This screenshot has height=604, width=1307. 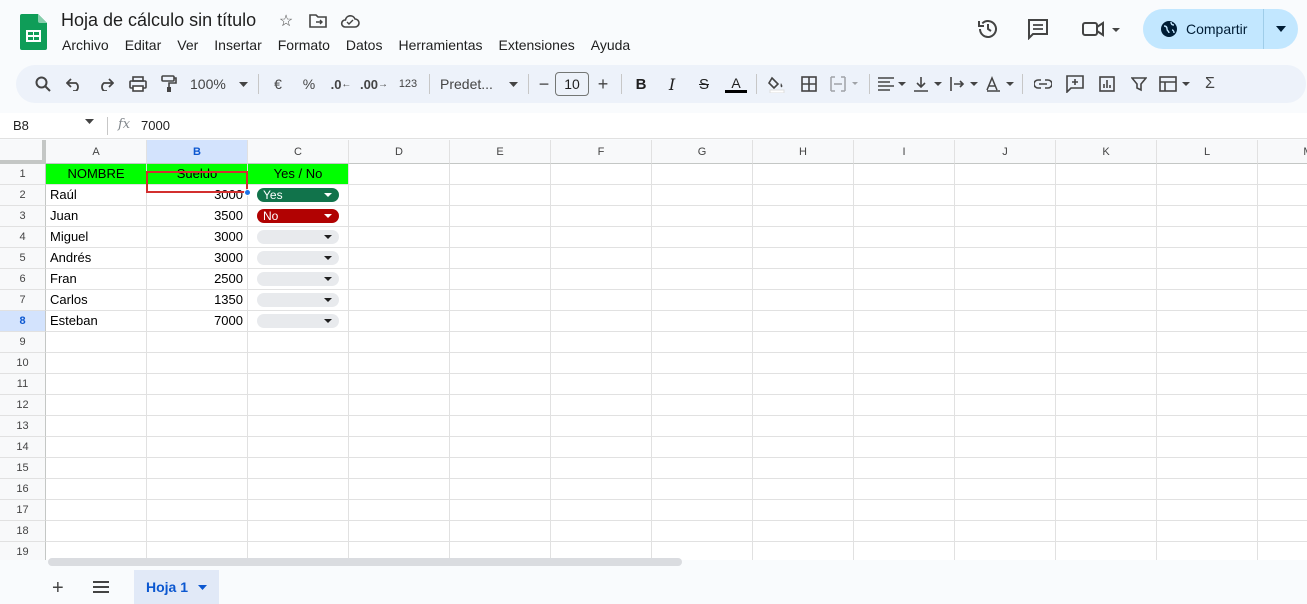 I want to click on version-history-icon, so click(x=988, y=29).